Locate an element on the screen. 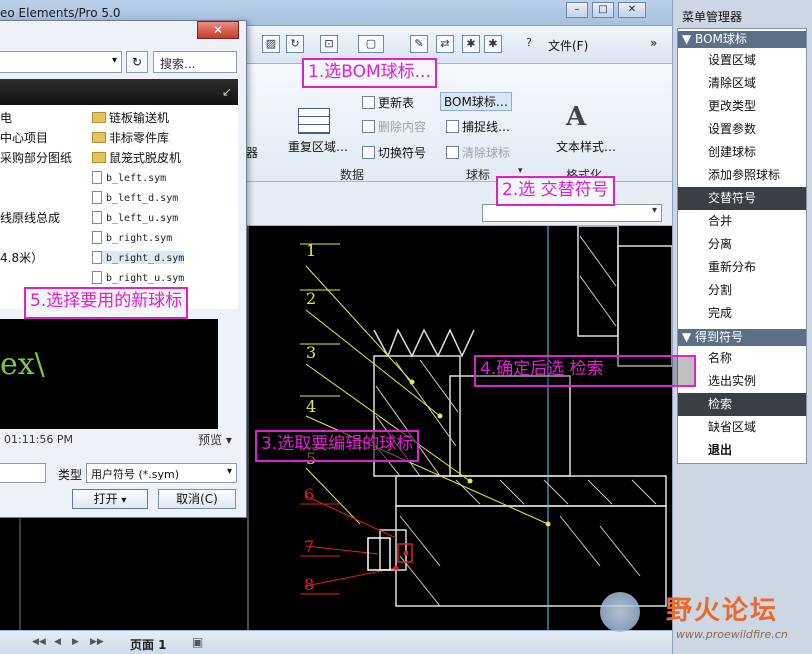 The width and height of the screenshot is (812, 654). menu-item: 设置区域 is located at coordinates (742, 60).